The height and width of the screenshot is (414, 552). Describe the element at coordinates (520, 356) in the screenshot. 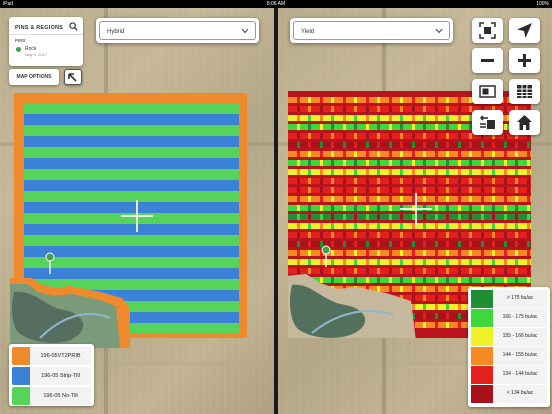

I see `legend-label: 144 - 155 bu/ac` at that location.